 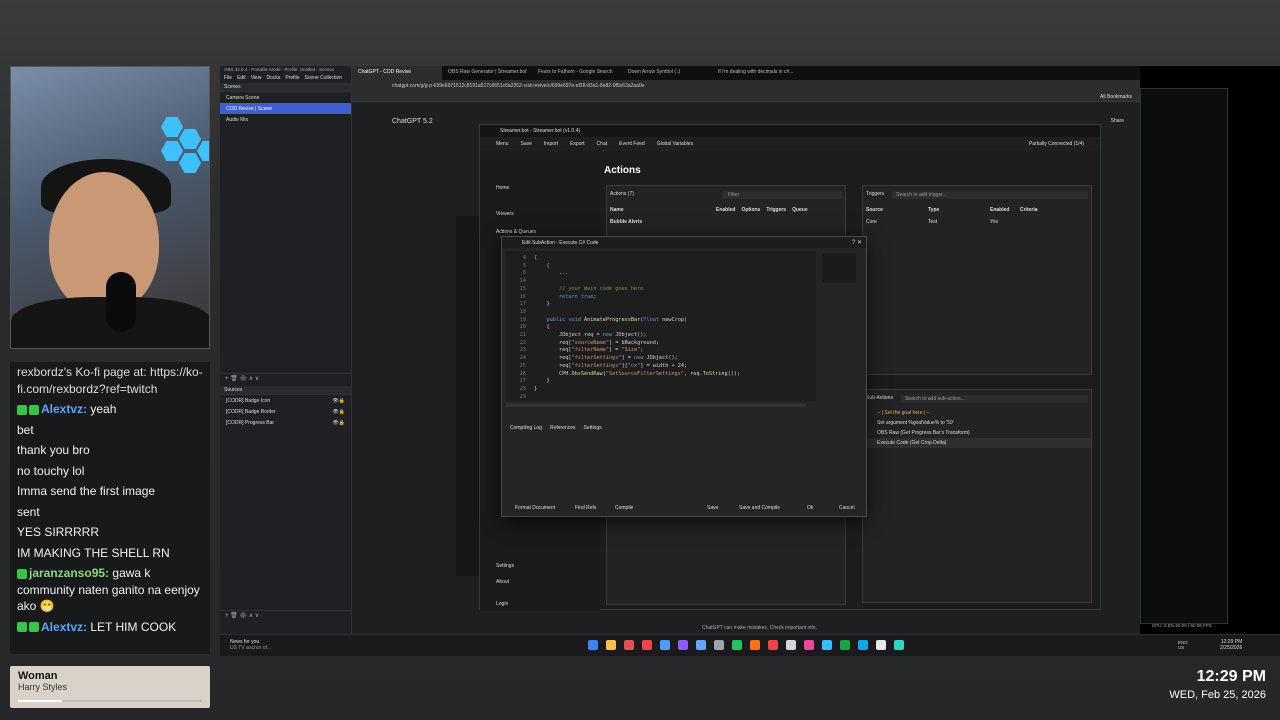 I want to click on compile-button: Compile, so click(x=624, y=507).